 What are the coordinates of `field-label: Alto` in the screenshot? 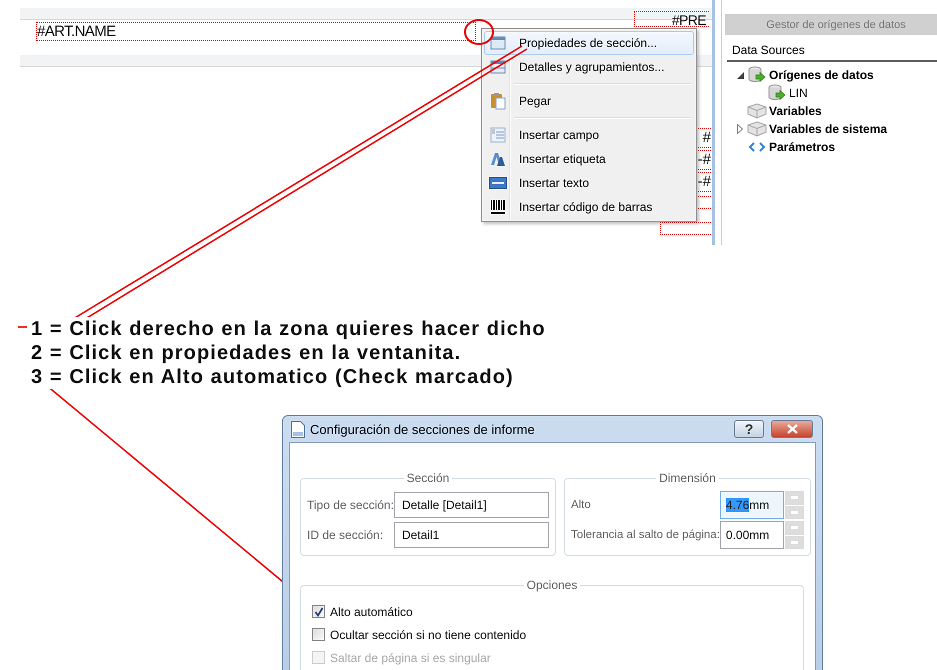 It's located at (580, 505).